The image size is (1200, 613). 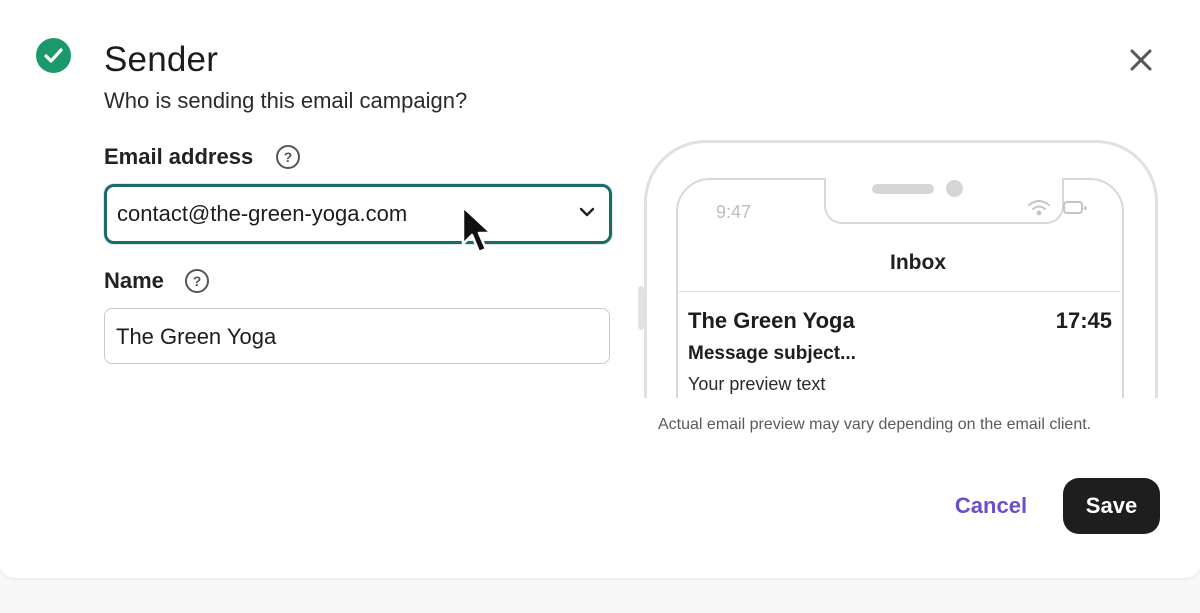 I want to click on preview-text: Your preview text, so click(x=757, y=384).